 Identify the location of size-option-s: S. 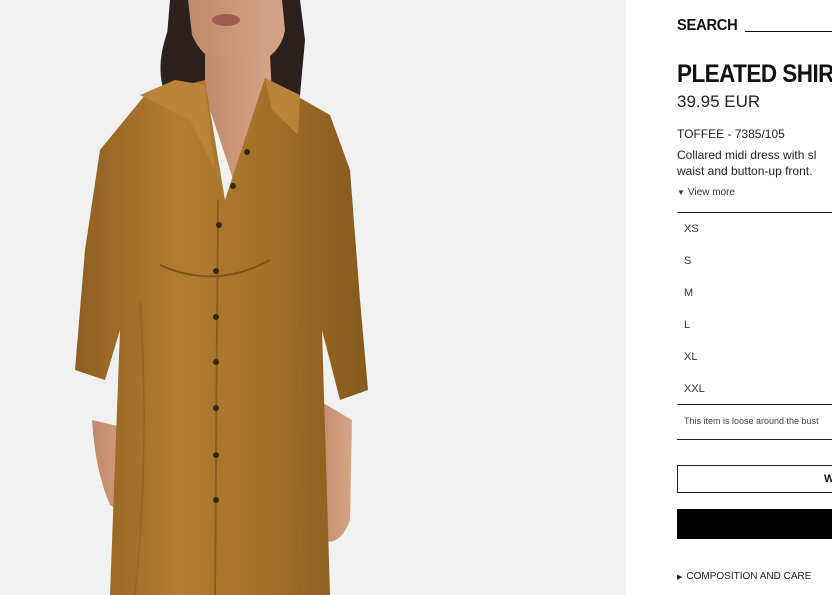
(754, 261).